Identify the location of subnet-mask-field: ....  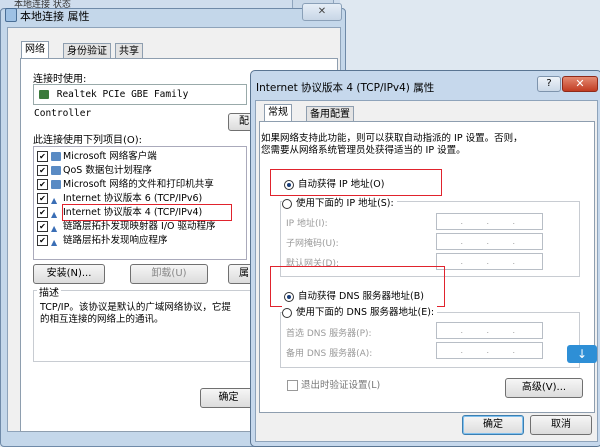
(489, 241).